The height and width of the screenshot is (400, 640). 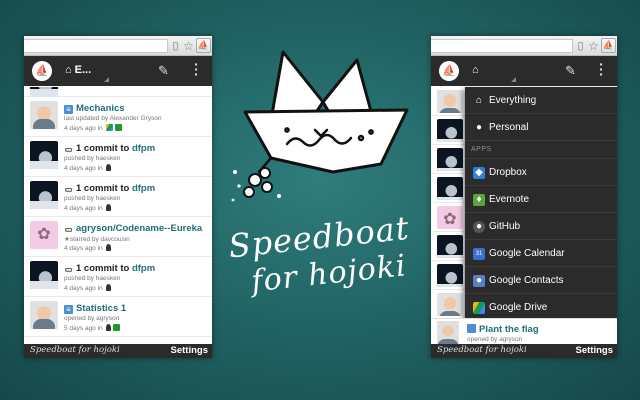 I want to click on menu-item-google-drive: Google Drive, so click(x=541, y=307).